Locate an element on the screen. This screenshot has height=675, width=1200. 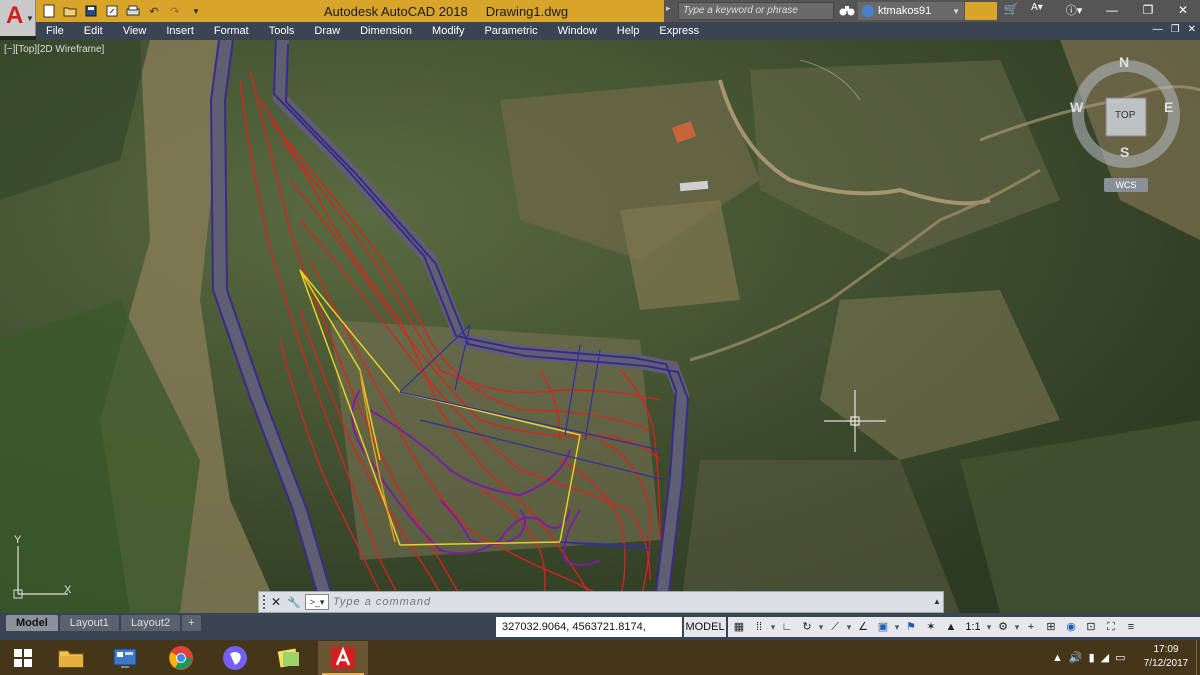
hardware-acceleration-icon: ⊡ is located at coordinates (1091, 627).